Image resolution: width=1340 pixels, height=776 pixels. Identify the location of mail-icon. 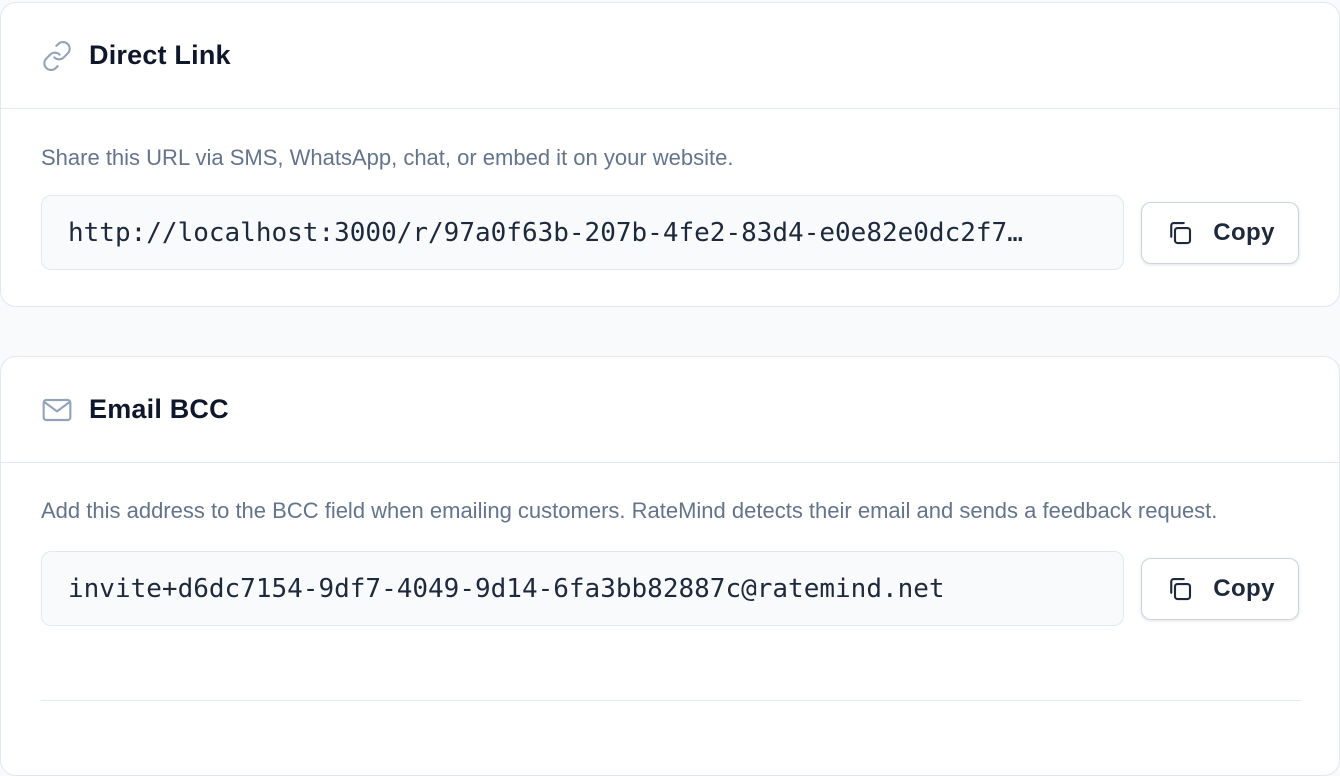
(57, 410).